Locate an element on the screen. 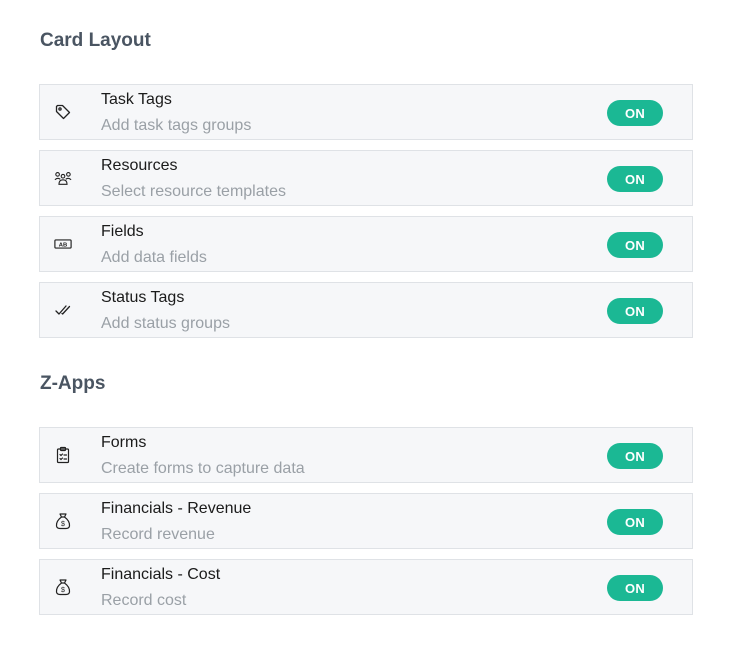 The width and height of the screenshot is (731, 658). svg-text: AB is located at coordinates (63, 245).